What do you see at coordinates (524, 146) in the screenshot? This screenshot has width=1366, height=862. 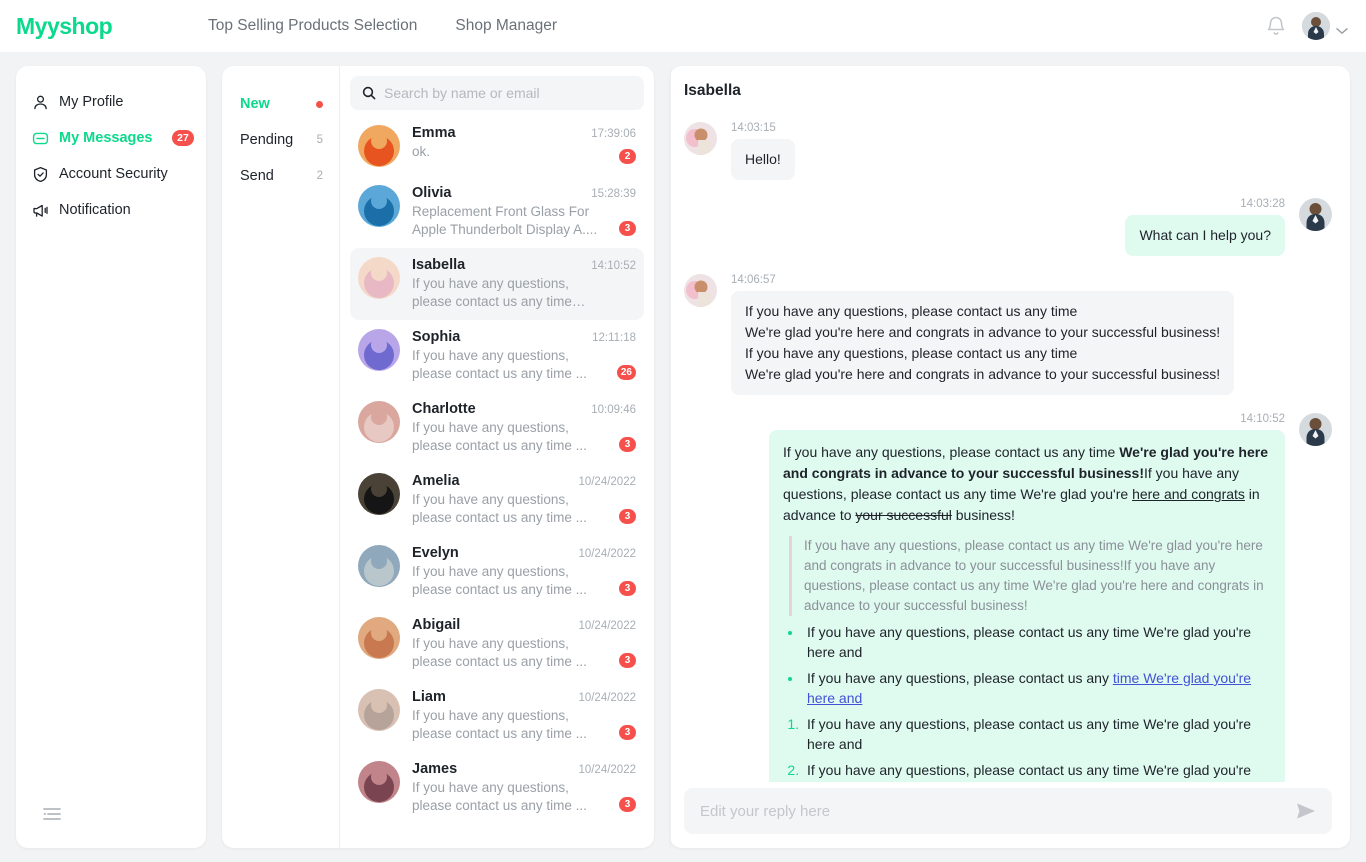 I see `list-item-body: Emma 17:39:06 ok.` at bounding box center [524, 146].